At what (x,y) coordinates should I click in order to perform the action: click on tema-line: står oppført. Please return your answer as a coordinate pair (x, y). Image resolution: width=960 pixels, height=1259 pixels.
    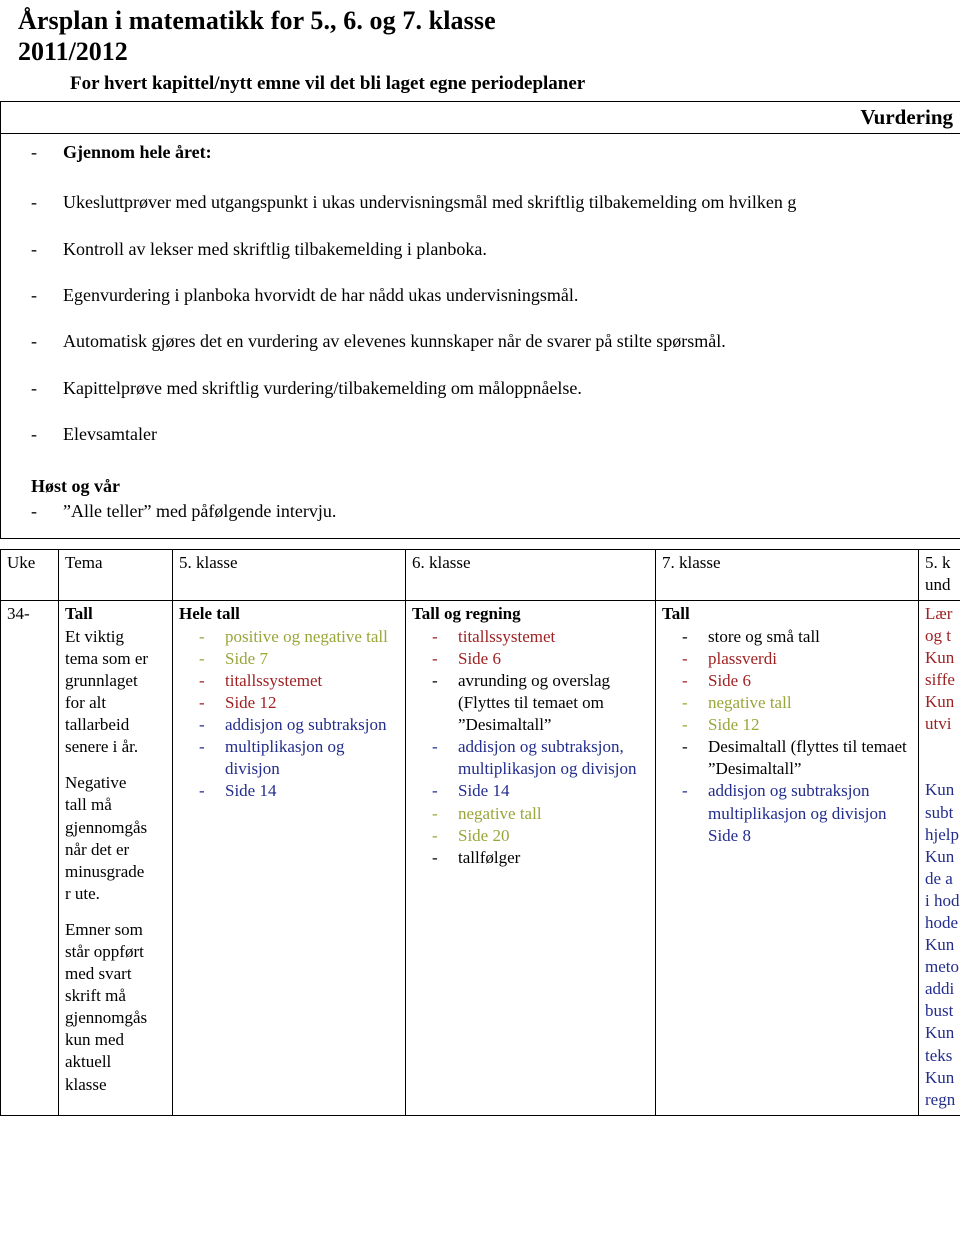
    Looking at the image, I should click on (104, 952).